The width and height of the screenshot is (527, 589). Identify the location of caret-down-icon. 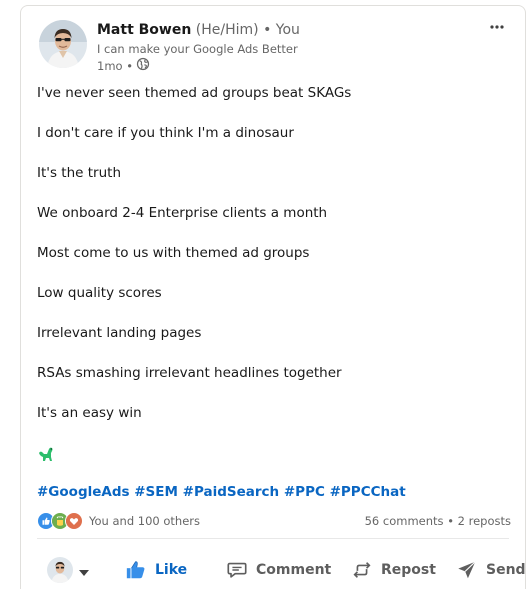
(84, 570).